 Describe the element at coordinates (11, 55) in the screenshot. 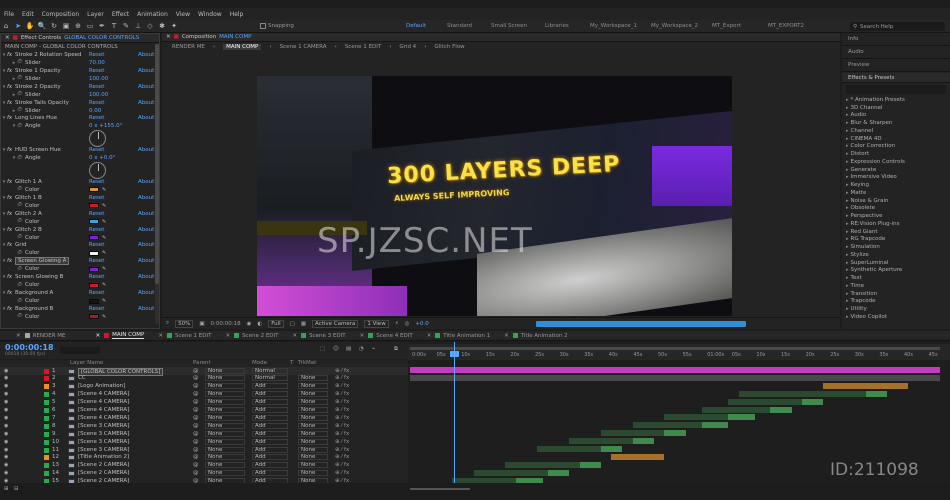

I see `fx-toggle-icon: fx` at that location.